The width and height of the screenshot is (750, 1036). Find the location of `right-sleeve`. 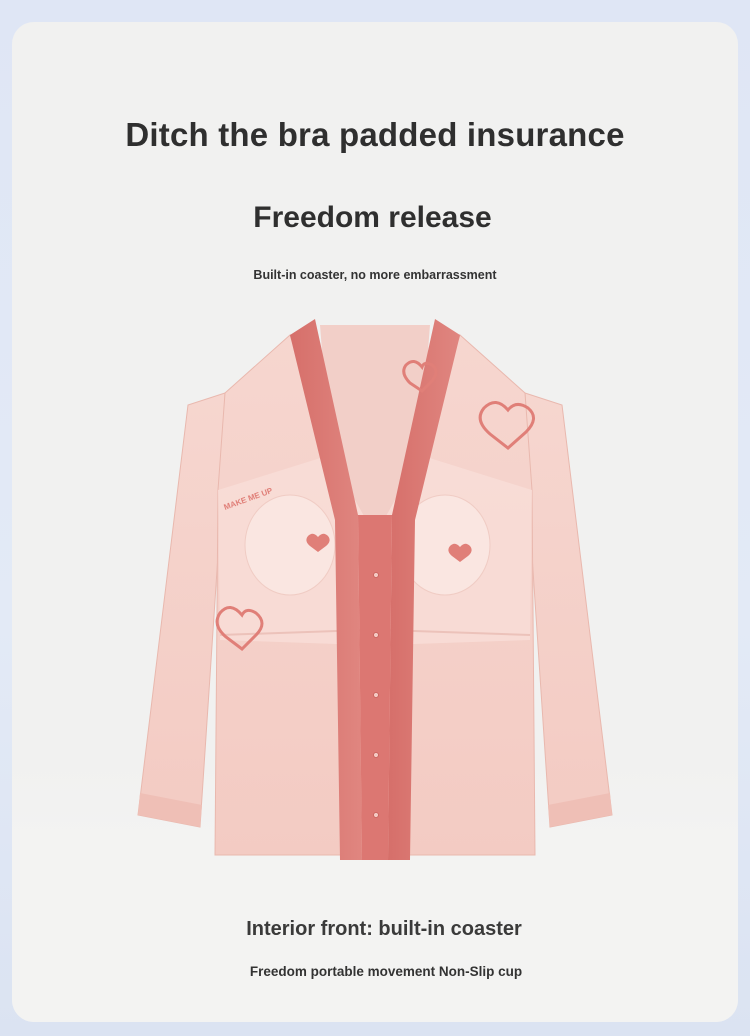

right-sleeve is located at coordinates (568, 610).